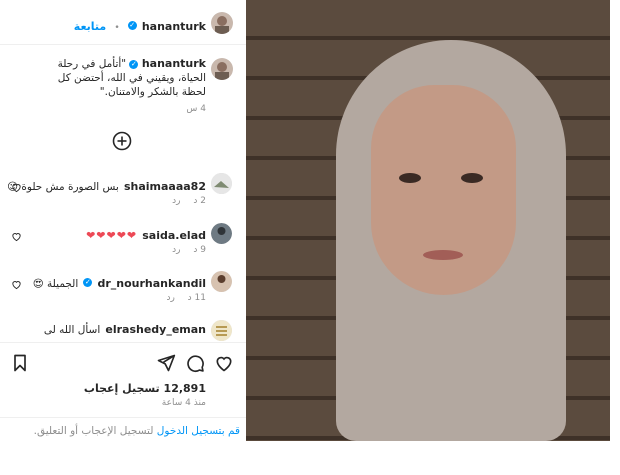 The image size is (620, 475). Describe the element at coordinates (184, 388) in the screenshot. I see `likes-count: 12,891` at that location.